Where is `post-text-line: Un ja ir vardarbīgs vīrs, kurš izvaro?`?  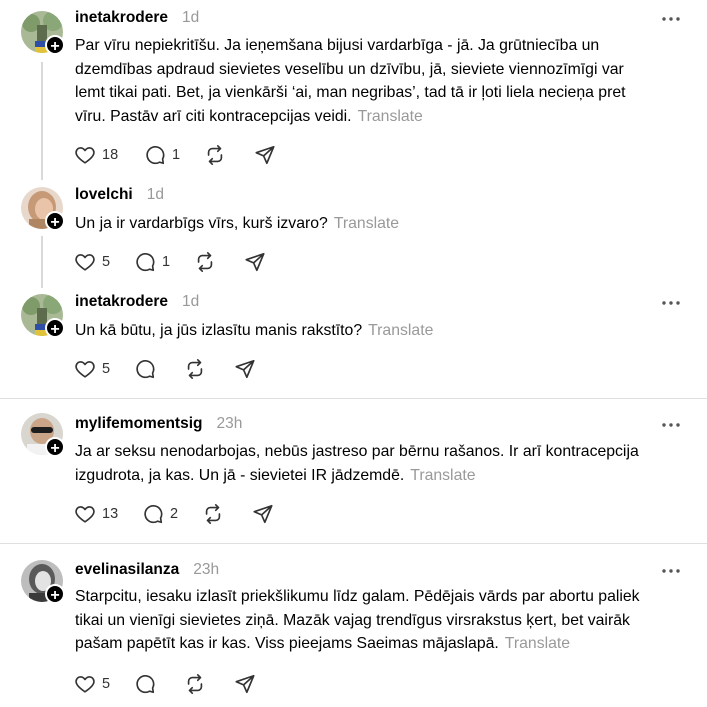
post-text-line: Un ja ir vardarbīgs vīrs, kurš izvaro? is located at coordinates (201, 223).